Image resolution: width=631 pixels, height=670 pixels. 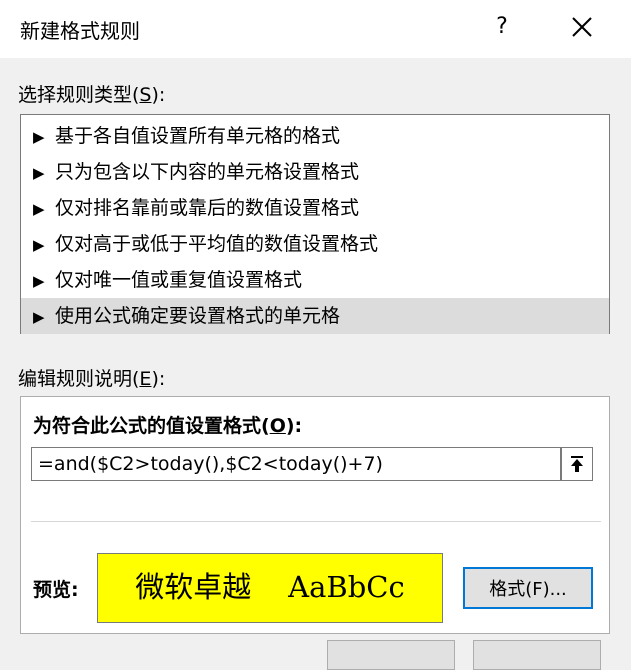 I want to click on title-bar: 新建格式规则 ?, so click(x=315, y=29).